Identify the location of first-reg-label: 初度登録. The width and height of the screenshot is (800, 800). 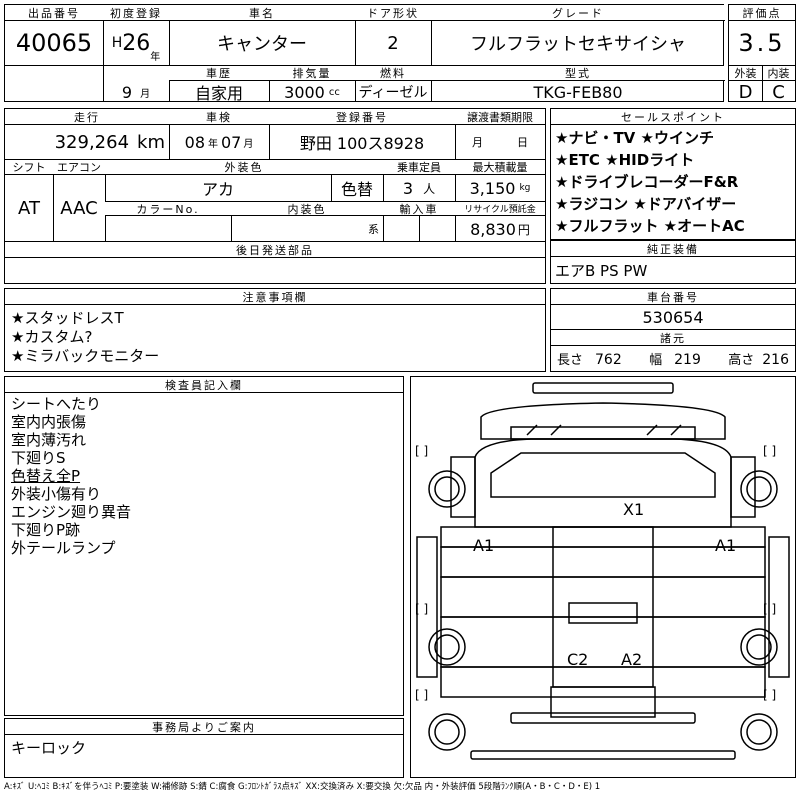
(136, 13).